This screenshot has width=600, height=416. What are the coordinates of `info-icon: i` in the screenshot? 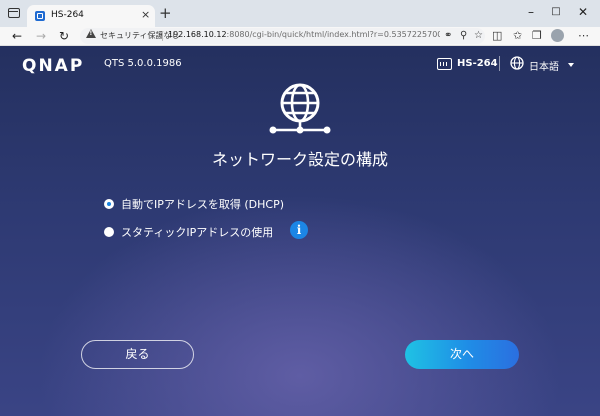 It's located at (299, 230).